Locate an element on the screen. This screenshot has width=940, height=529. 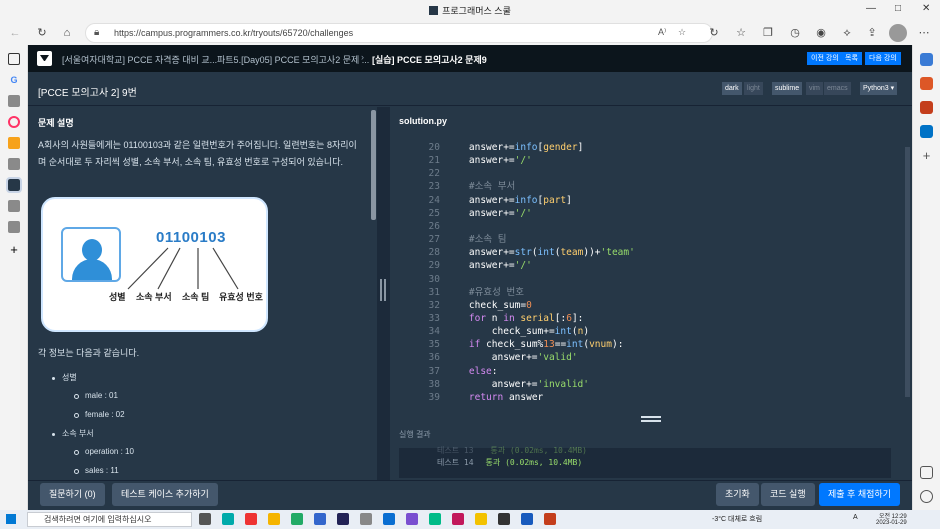
reset-button: 초기화 is located at coordinates (737, 494).